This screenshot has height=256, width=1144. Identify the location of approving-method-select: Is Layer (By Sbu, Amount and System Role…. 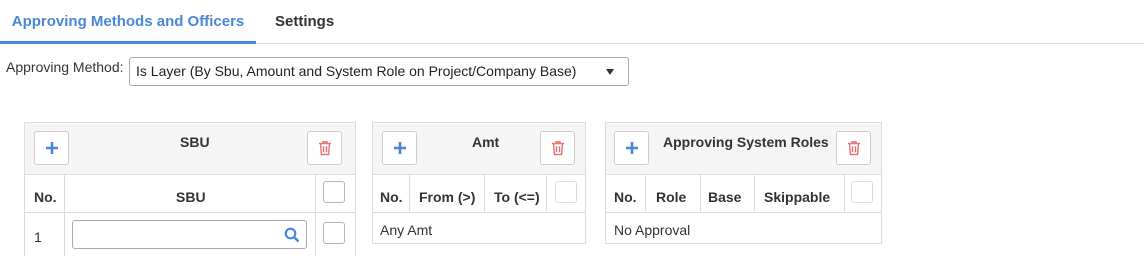
(379, 71).